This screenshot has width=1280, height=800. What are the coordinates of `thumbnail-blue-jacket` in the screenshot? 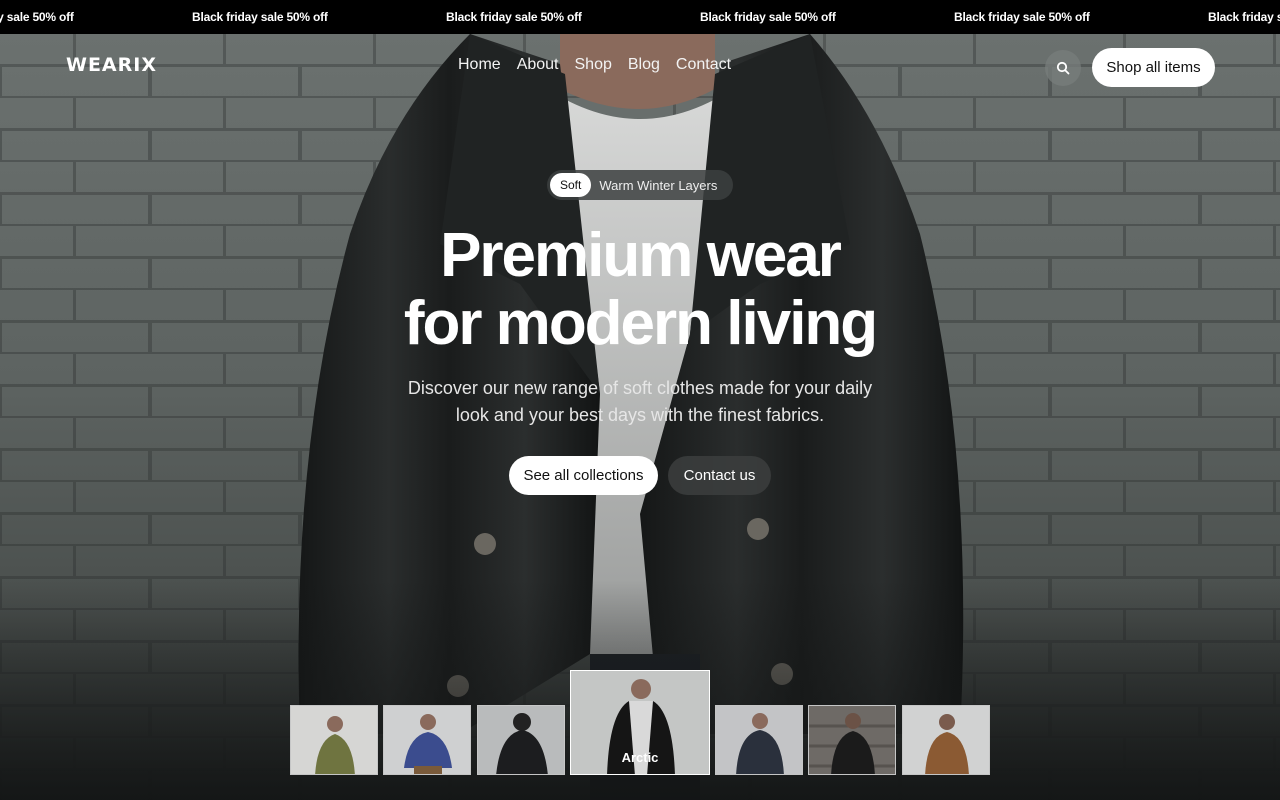 It's located at (427, 740).